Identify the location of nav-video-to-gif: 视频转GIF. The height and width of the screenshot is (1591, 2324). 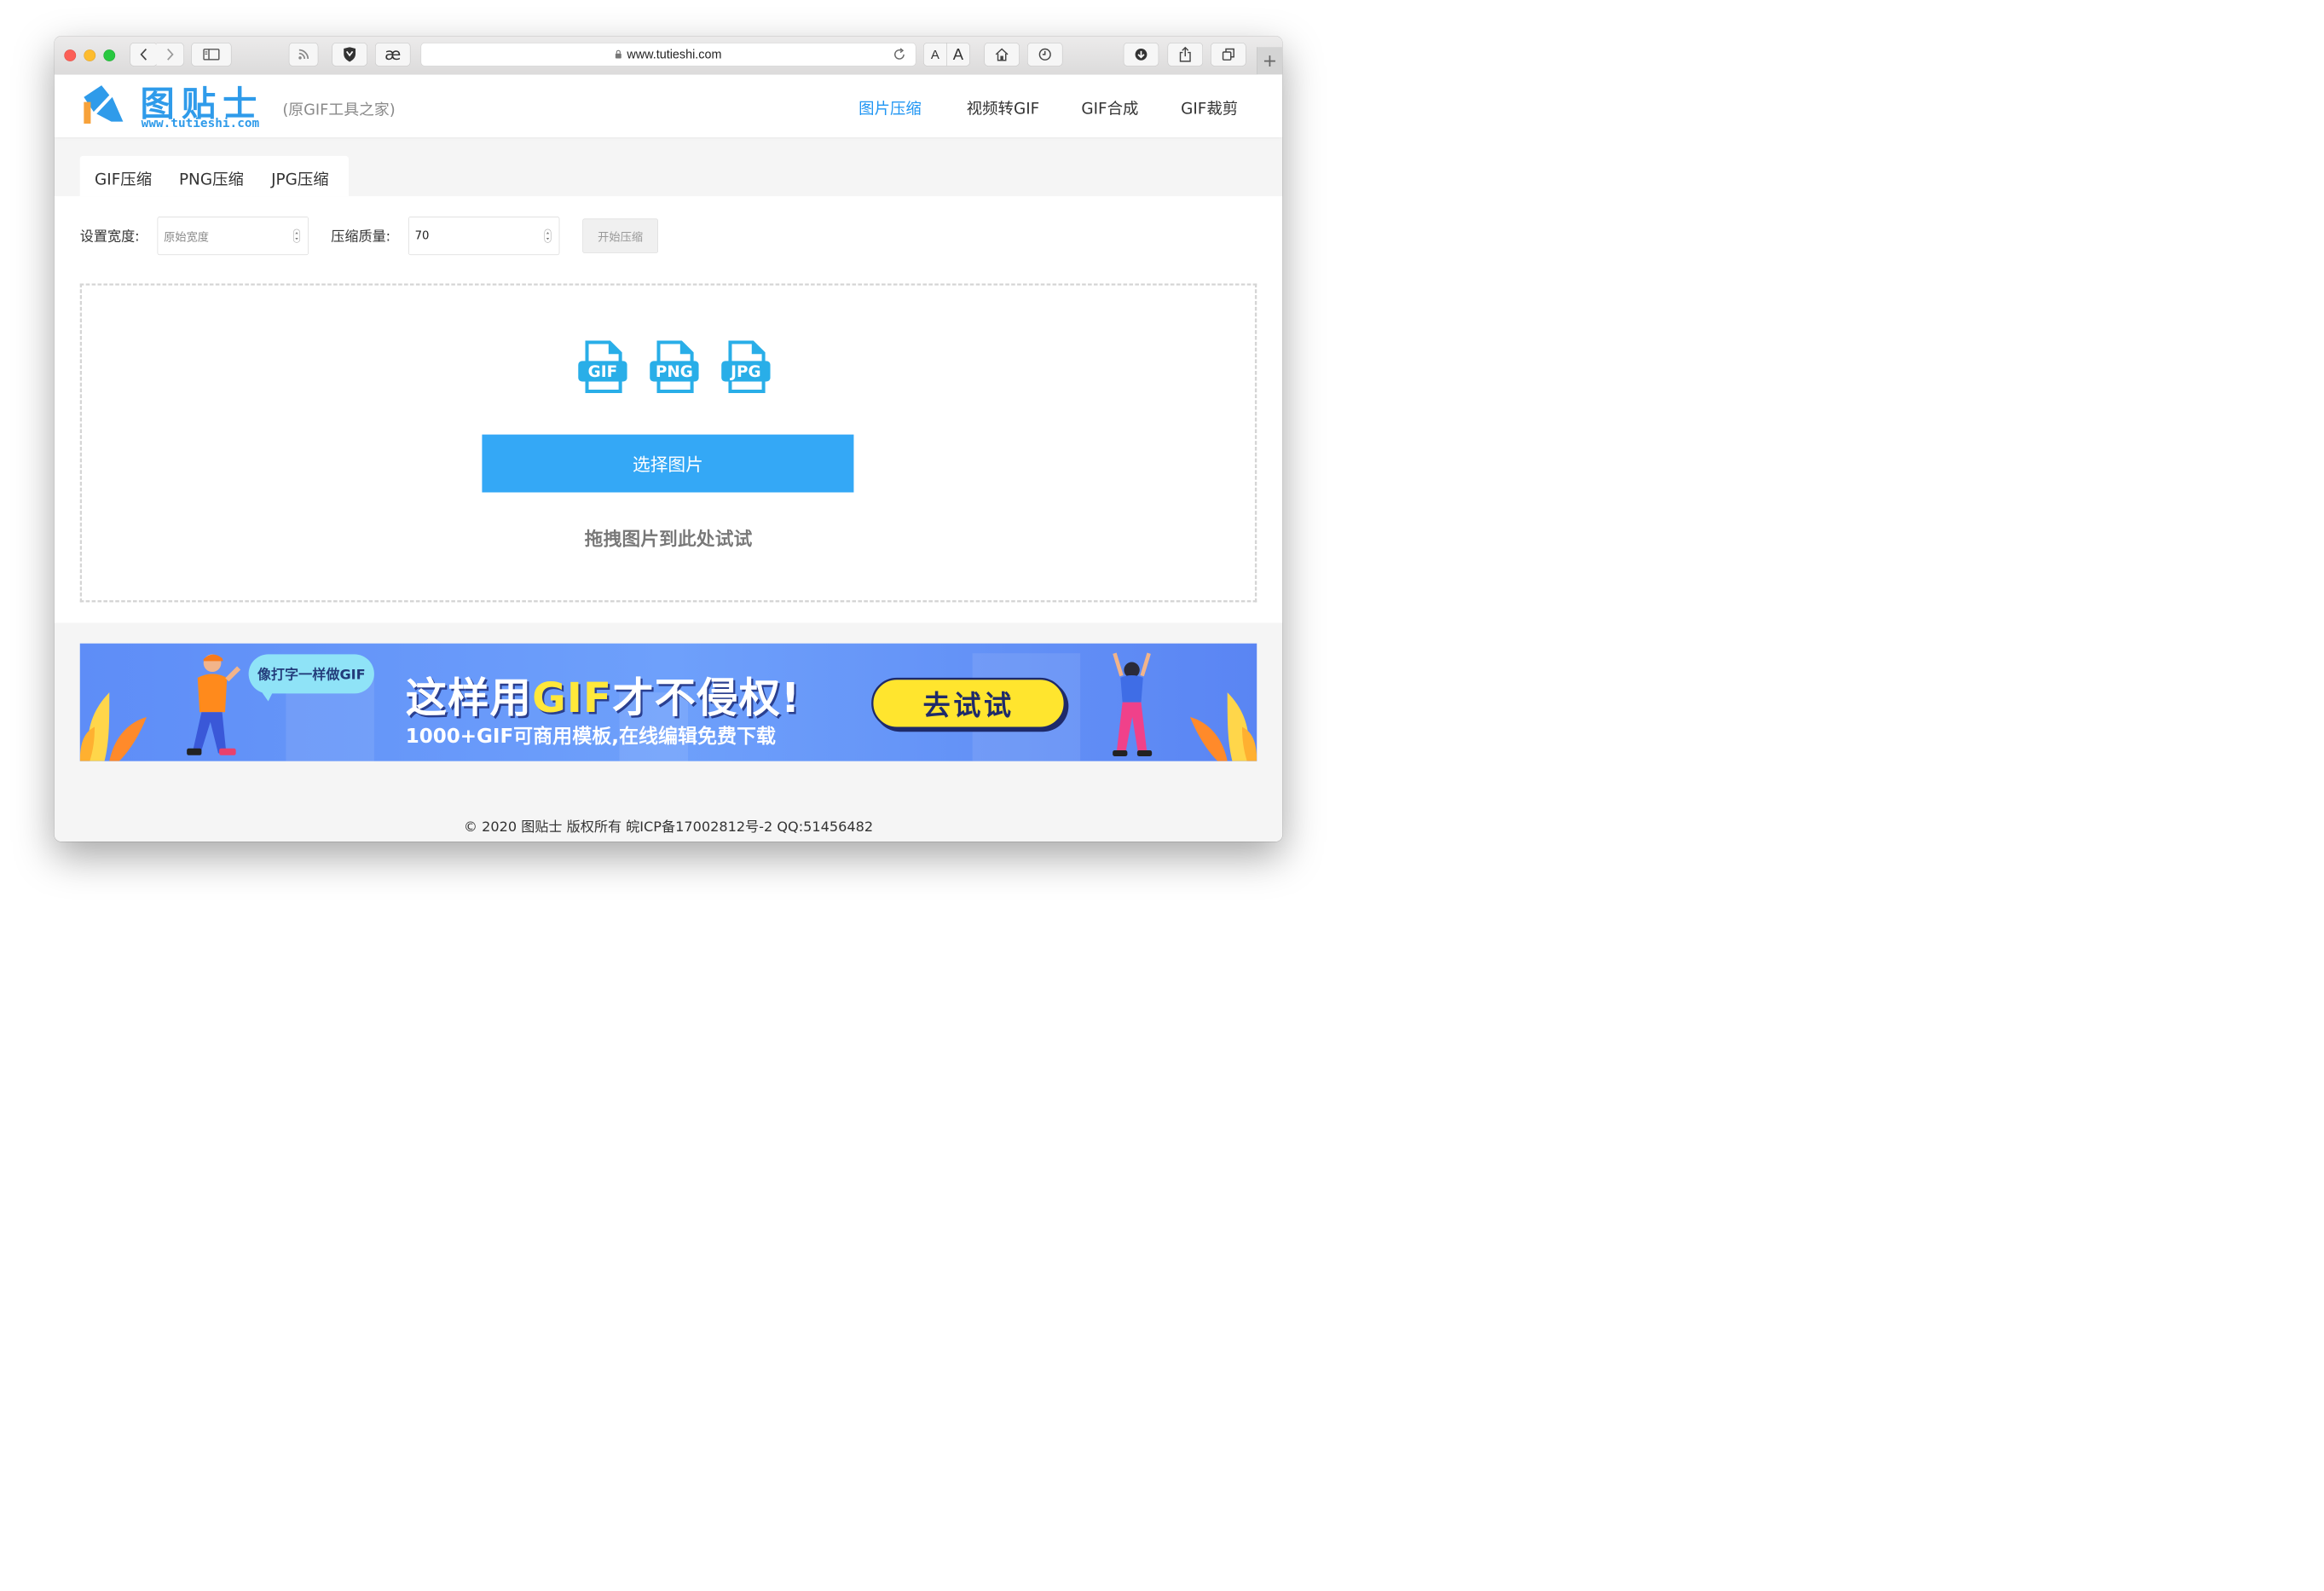
(1004, 107).